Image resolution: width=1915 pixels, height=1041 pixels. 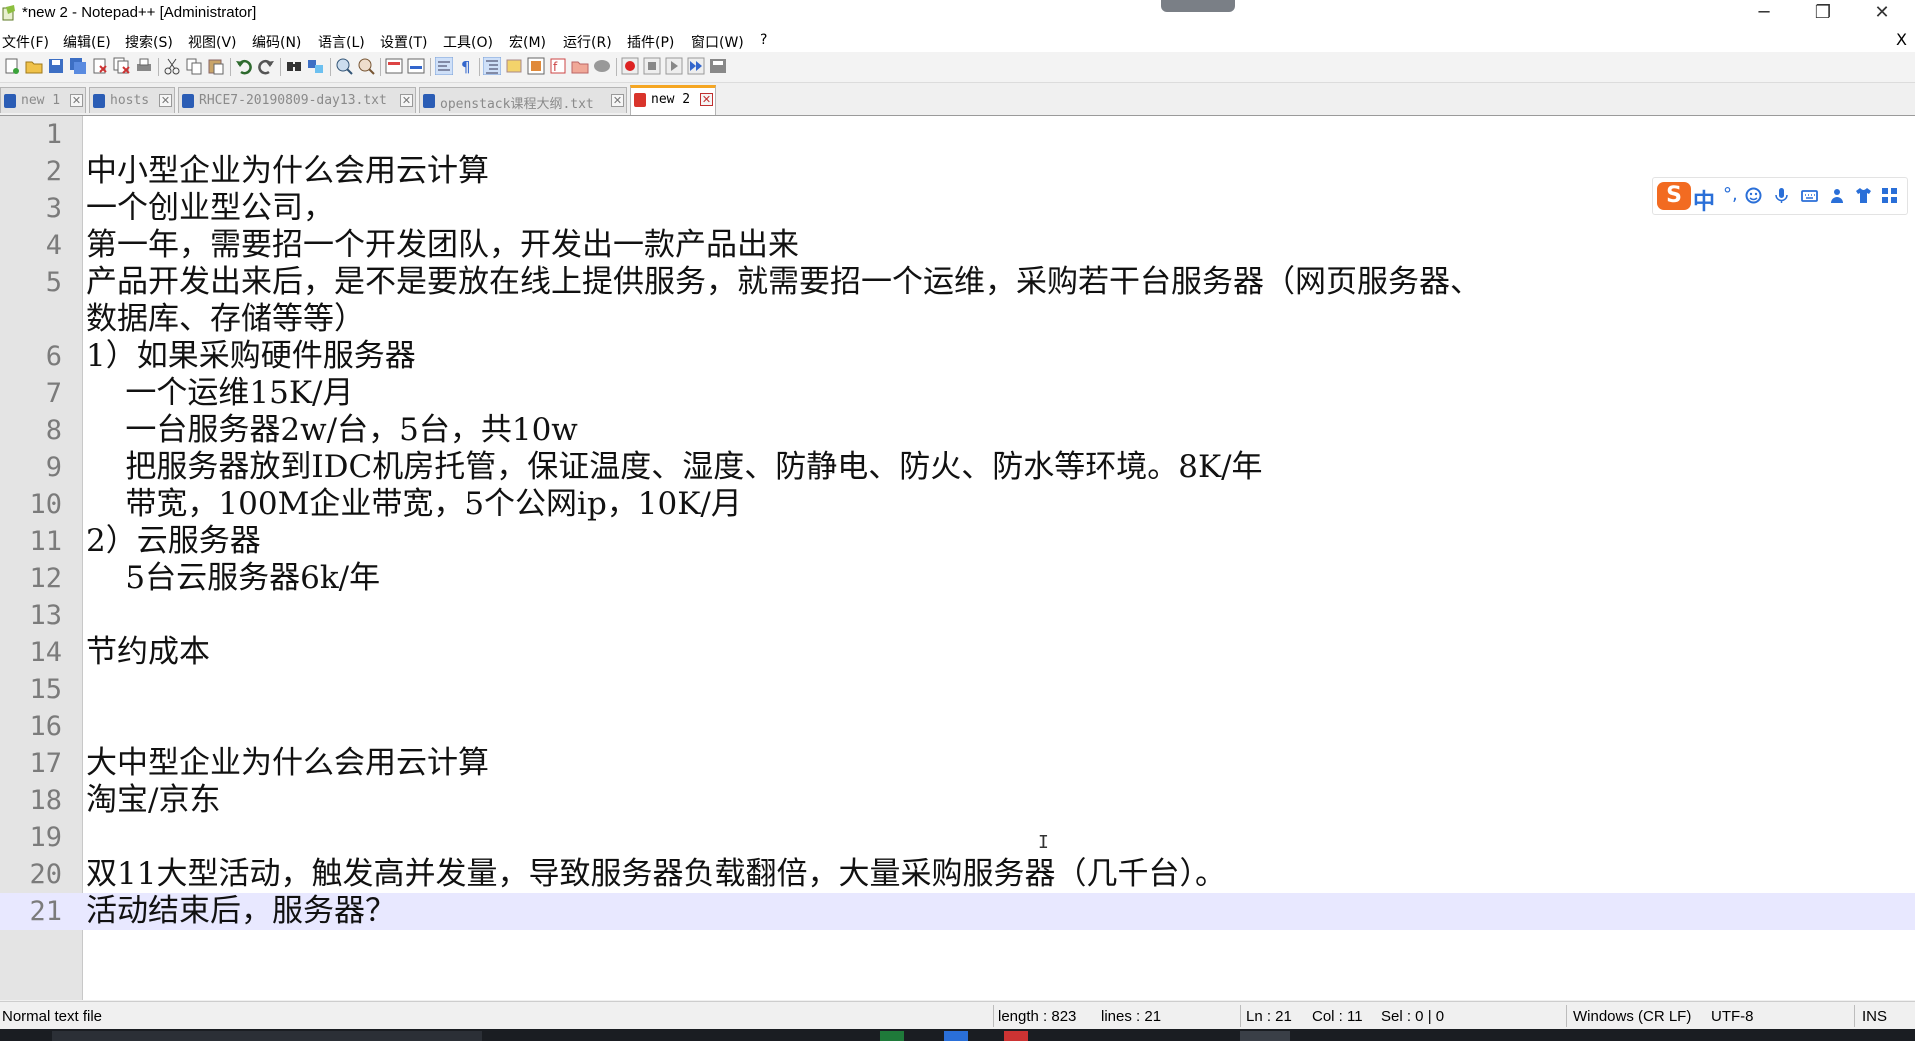 I want to click on grid-icon, so click(x=1889, y=195).